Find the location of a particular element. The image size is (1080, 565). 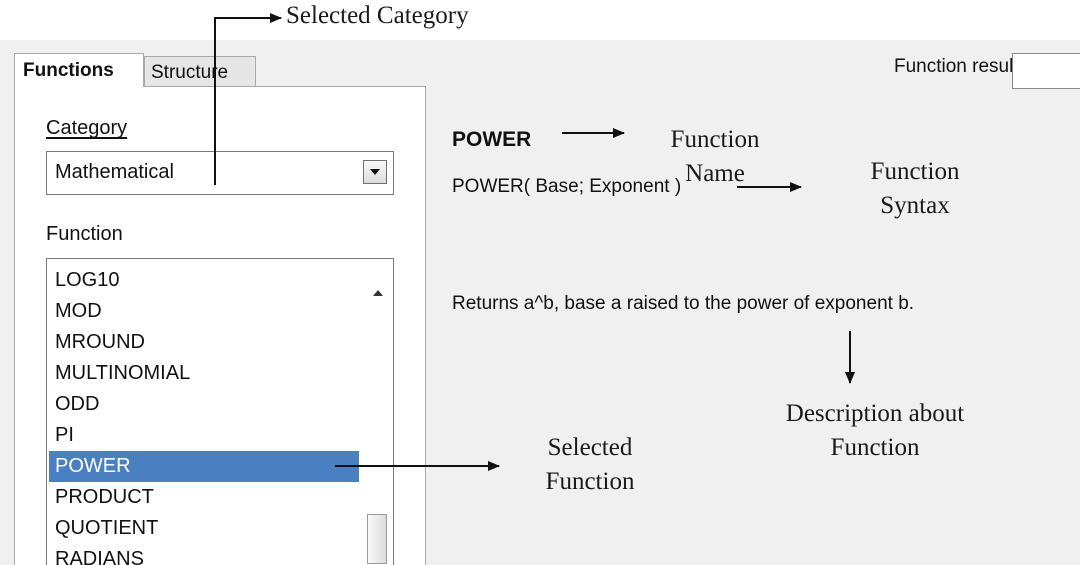

function-label: Function is located at coordinates (84, 234).